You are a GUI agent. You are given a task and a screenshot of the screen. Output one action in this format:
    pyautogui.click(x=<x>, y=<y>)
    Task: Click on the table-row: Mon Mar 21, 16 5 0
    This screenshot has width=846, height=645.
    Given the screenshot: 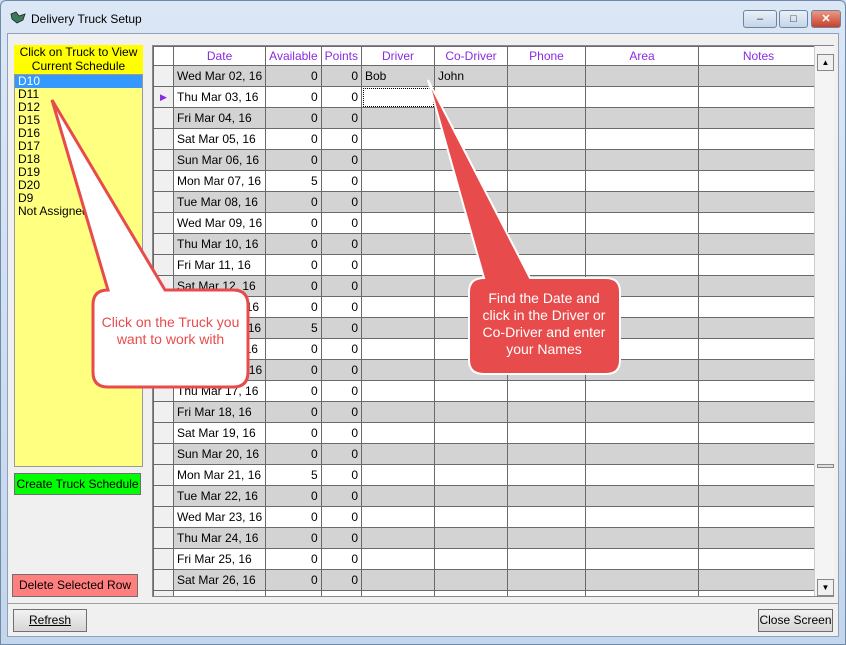 What is the action you would take?
    pyautogui.click(x=486, y=475)
    